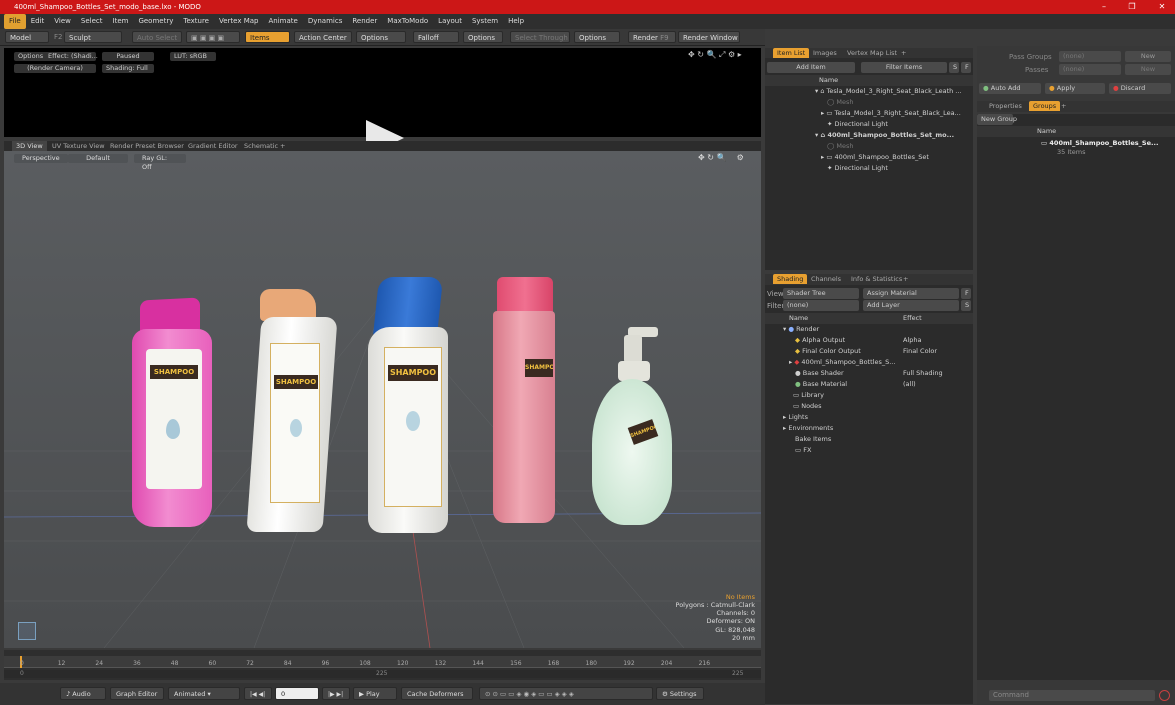  What do you see at coordinates (721, 157) in the screenshot?
I see `viewport-nav-icons: ✥ ↻ 🔍 ⚙` at bounding box center [721, 157].